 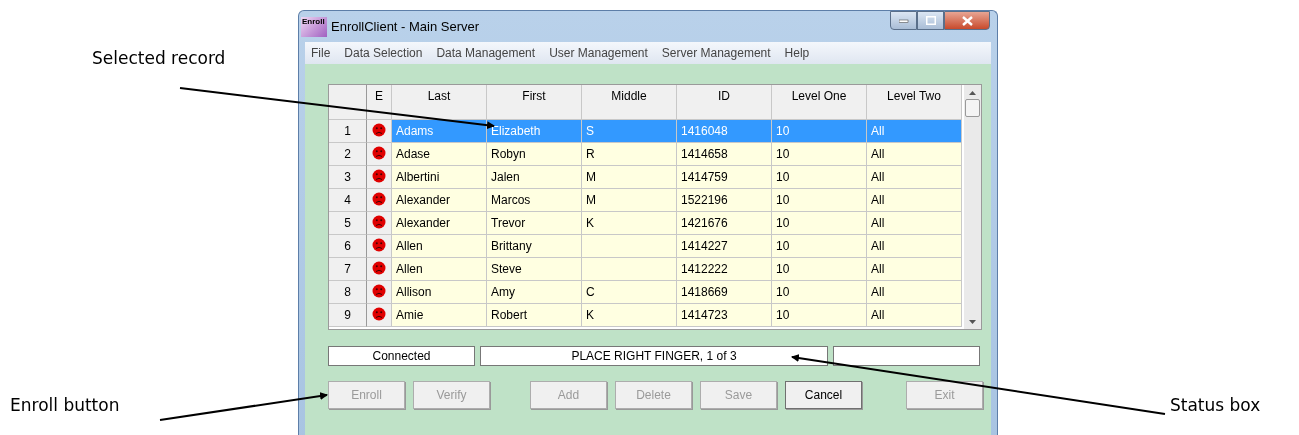 I want to click on table-cell: 1418669, so click(x=724, y=292).